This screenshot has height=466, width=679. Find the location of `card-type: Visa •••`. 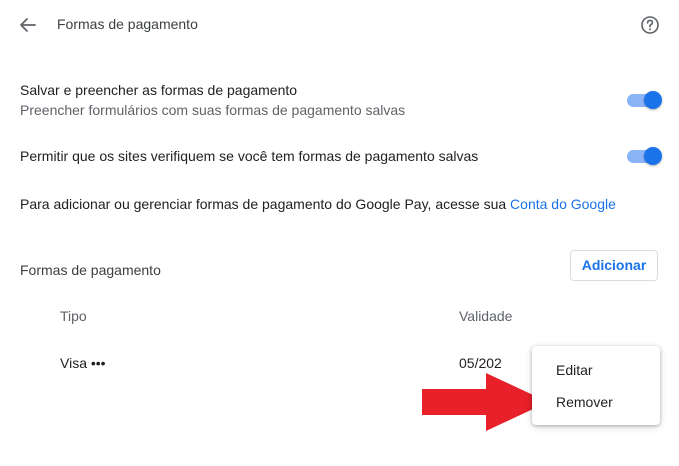

card-type: Visa ••• is located at coordinates (83, 363).